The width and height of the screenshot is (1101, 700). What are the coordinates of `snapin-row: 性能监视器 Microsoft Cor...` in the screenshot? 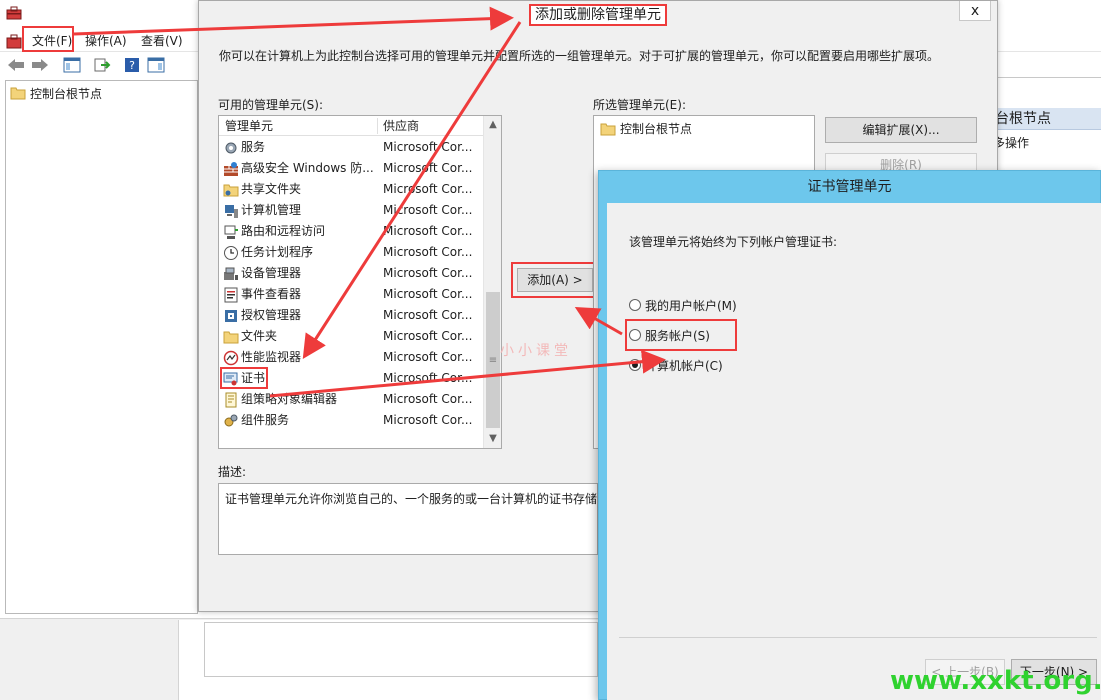 It's located at (351, 357).